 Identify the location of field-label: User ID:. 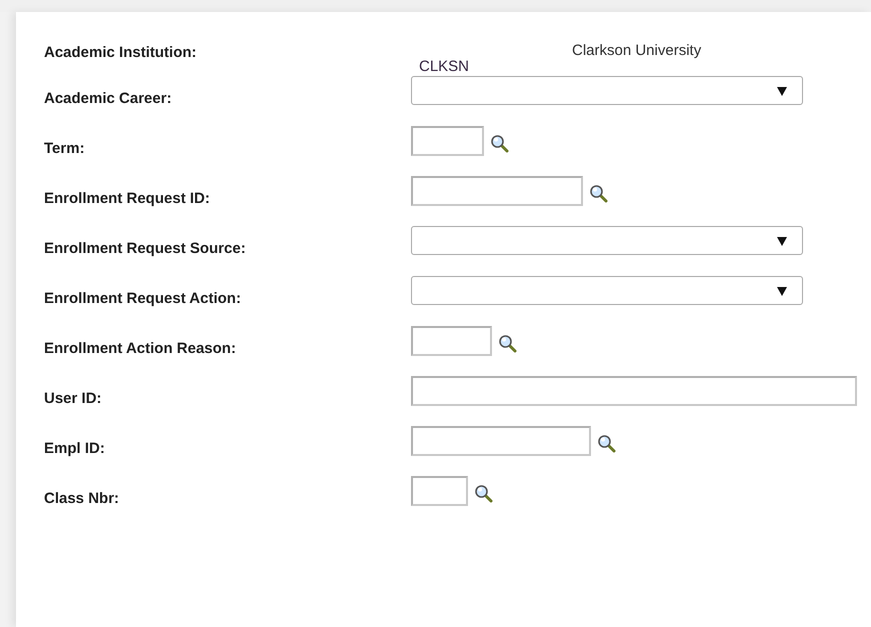
(73, 398).